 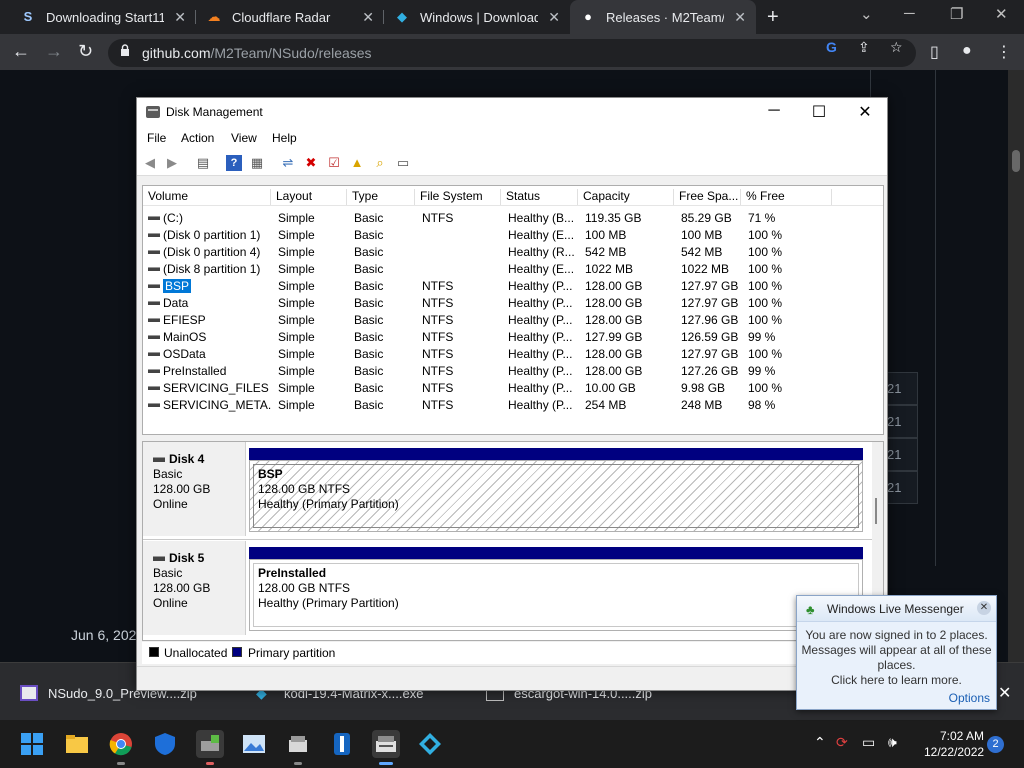 I want to click on properties-icon: ▦, so click(x=257, y=163).